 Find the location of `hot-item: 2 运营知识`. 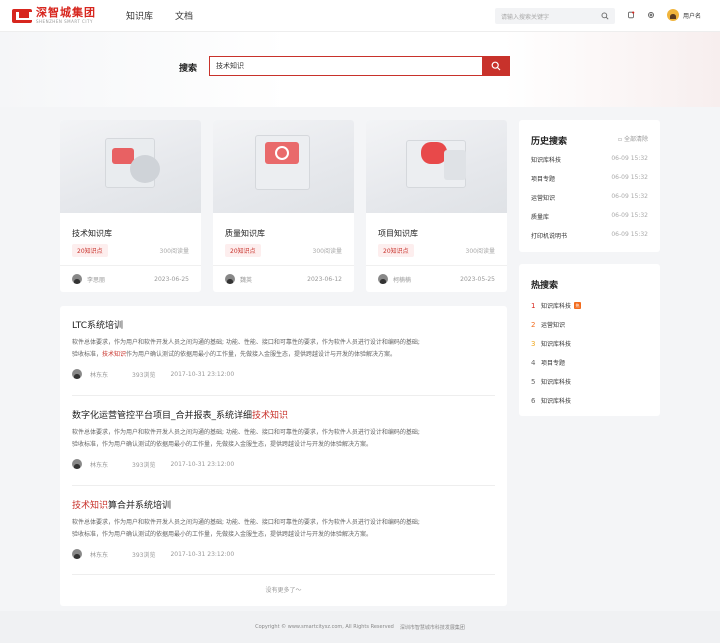

hot-item: 2 运营知识 is located at coordinates (548, 325).